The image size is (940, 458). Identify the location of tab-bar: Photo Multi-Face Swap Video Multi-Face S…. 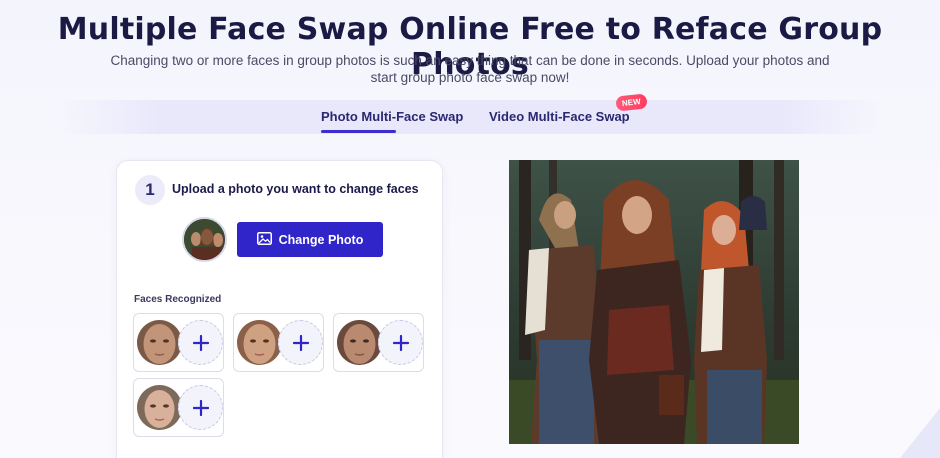
(470, 117).